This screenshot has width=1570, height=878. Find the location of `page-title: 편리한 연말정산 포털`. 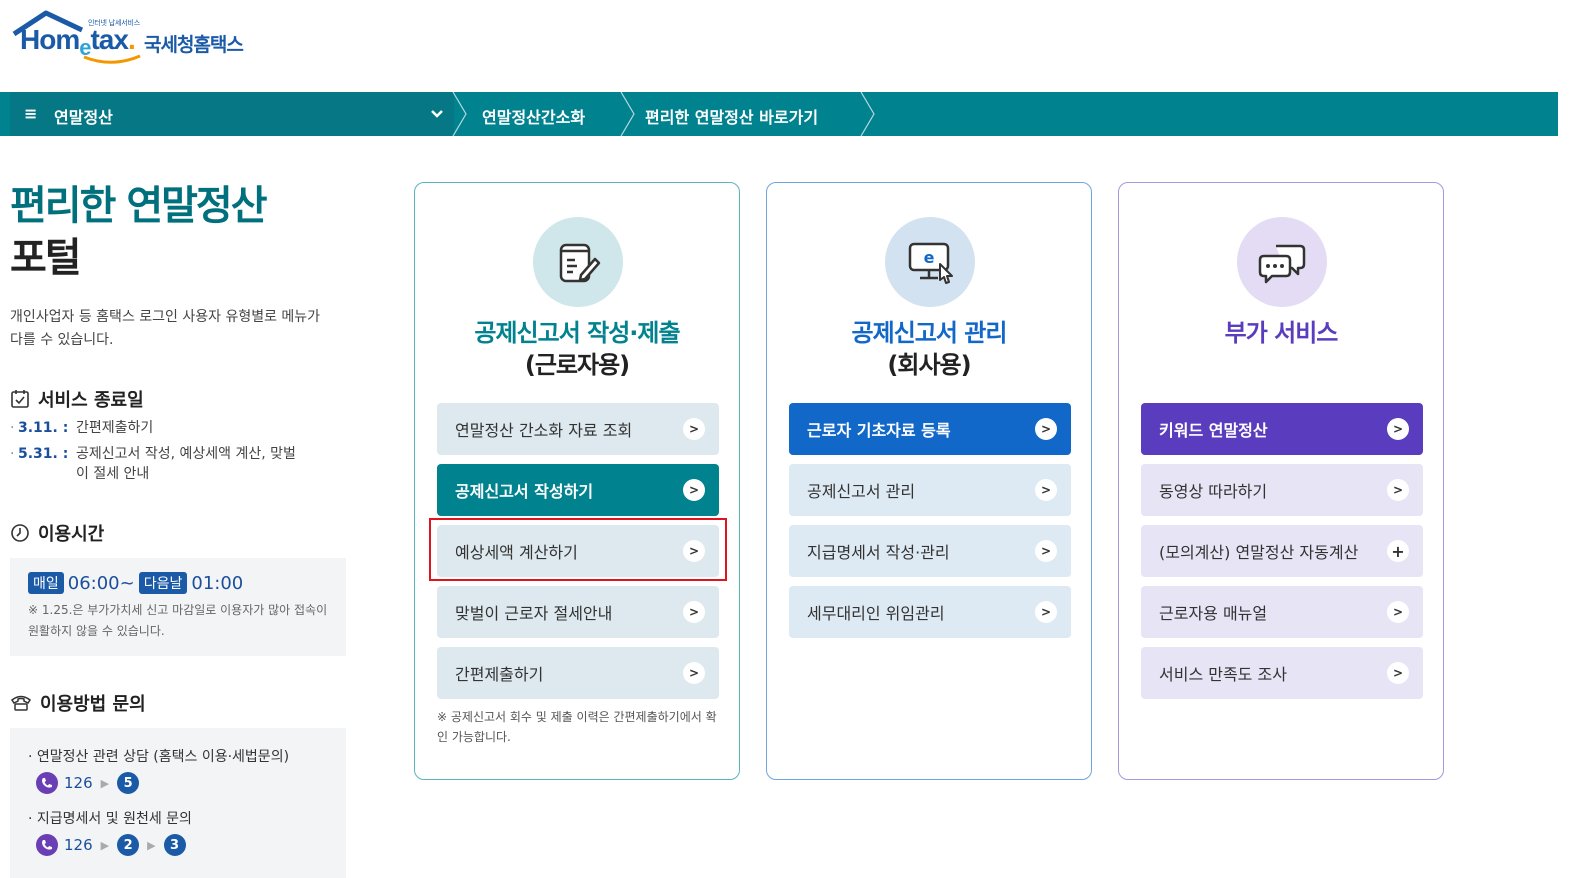

page-title: 편리한 연말정산 포털 is located at coordinates (139, 232).